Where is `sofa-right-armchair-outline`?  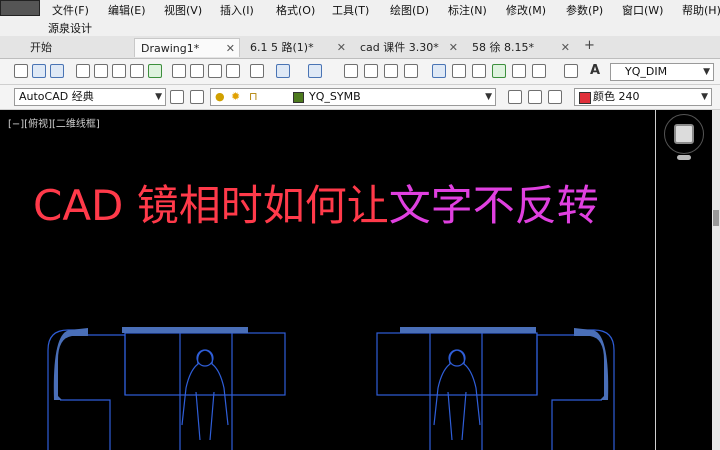 sofa-right-armchair-outline is located at coordinates (575, 362).